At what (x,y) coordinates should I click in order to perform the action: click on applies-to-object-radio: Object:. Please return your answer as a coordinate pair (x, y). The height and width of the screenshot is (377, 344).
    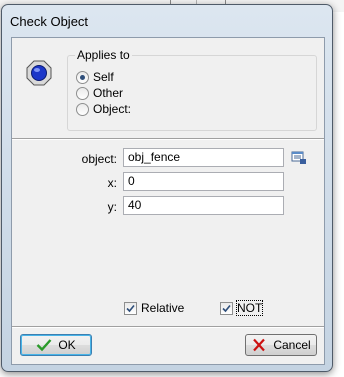
    Looking at the image, I should click on (103, 109).